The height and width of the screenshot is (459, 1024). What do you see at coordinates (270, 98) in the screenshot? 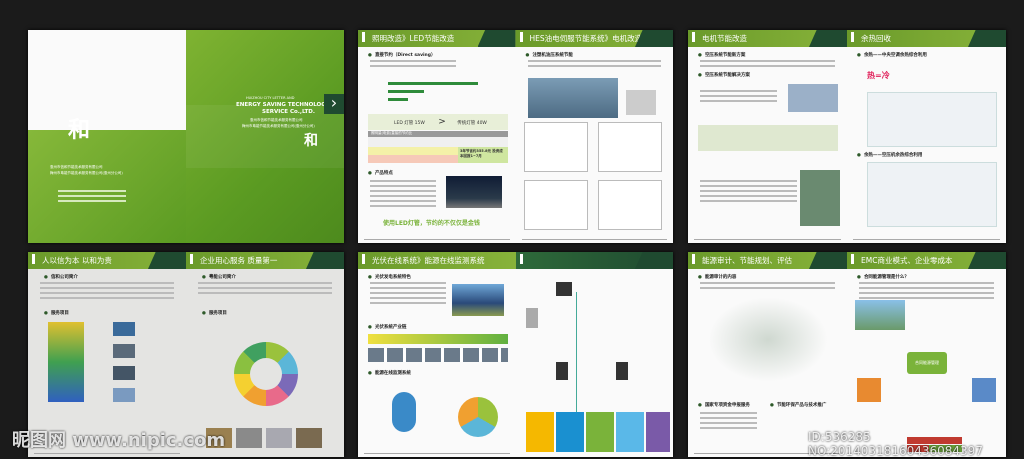
I see `cover-top-small: HUIZHOU CITY LETTER AND` at bounding box center [270, 98].